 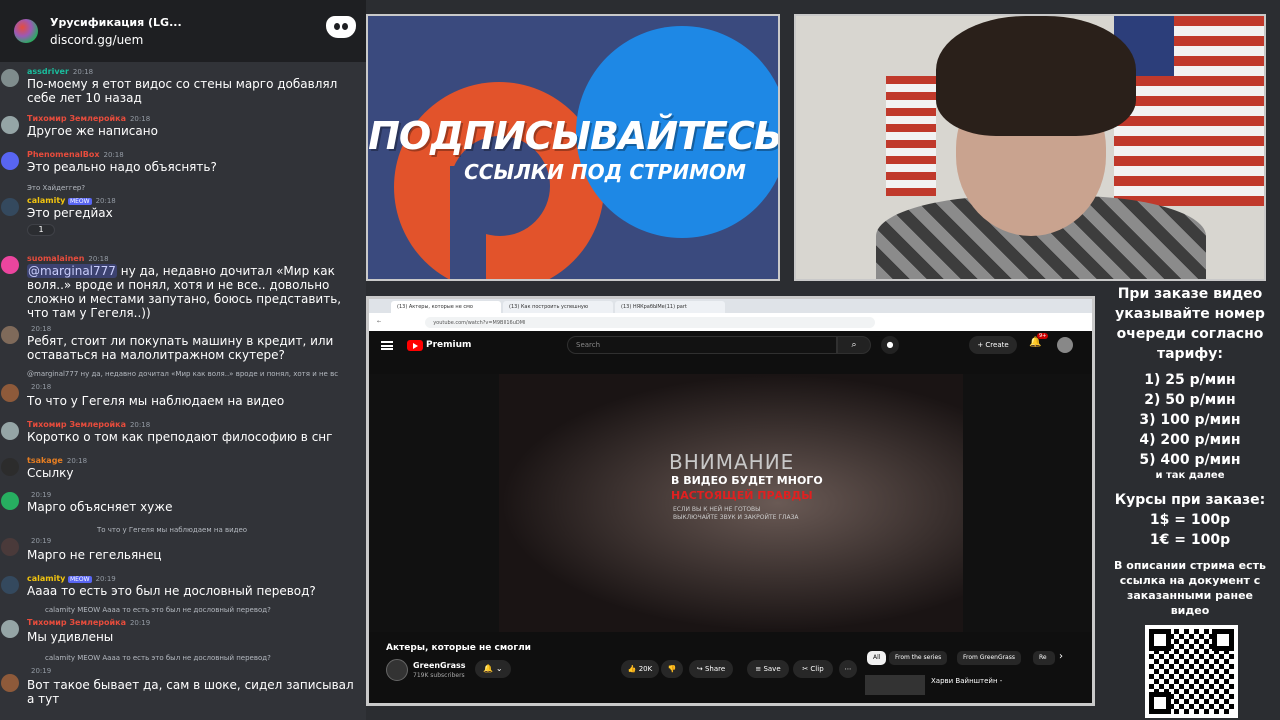 What do you see at coordinates (1190, 460) in the screenshot?
I see `tariff-item: 5) 400 р/мин` at bounding box center [1190, 460].